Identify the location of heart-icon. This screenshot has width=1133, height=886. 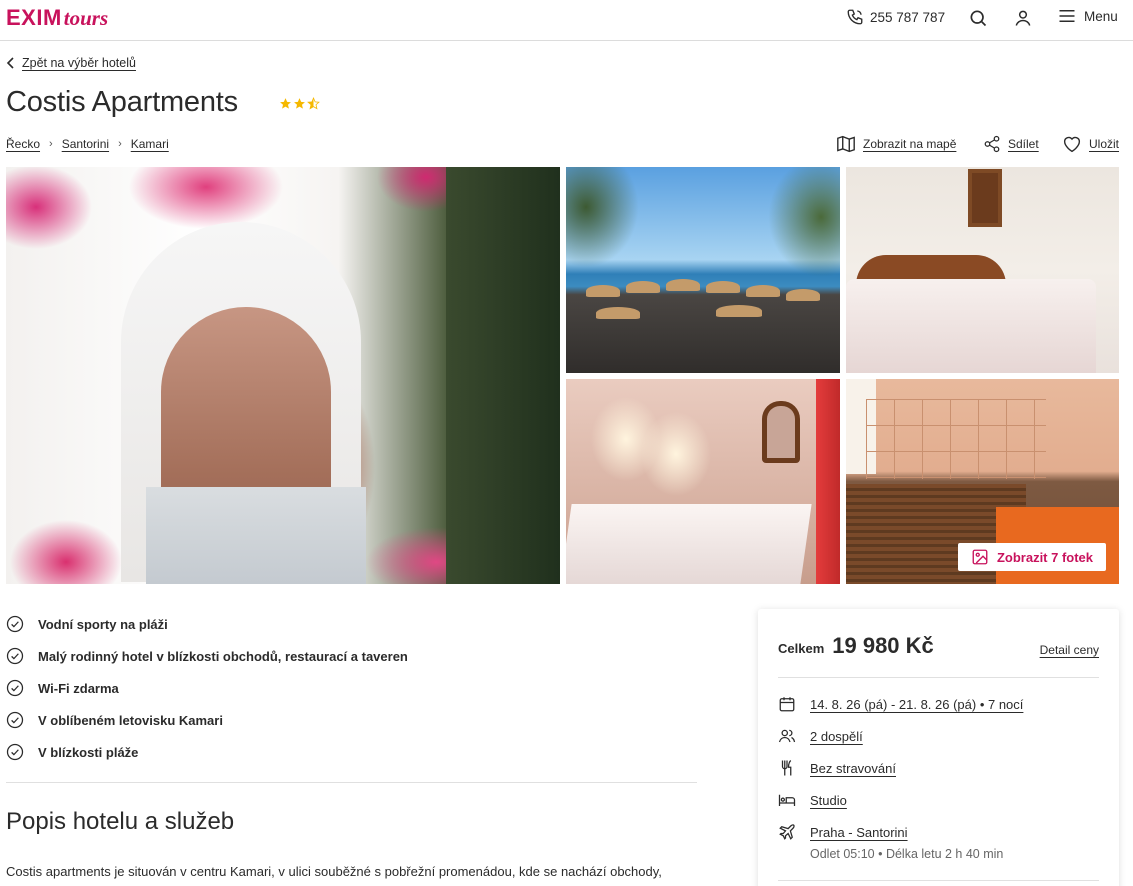
(1072, 144).